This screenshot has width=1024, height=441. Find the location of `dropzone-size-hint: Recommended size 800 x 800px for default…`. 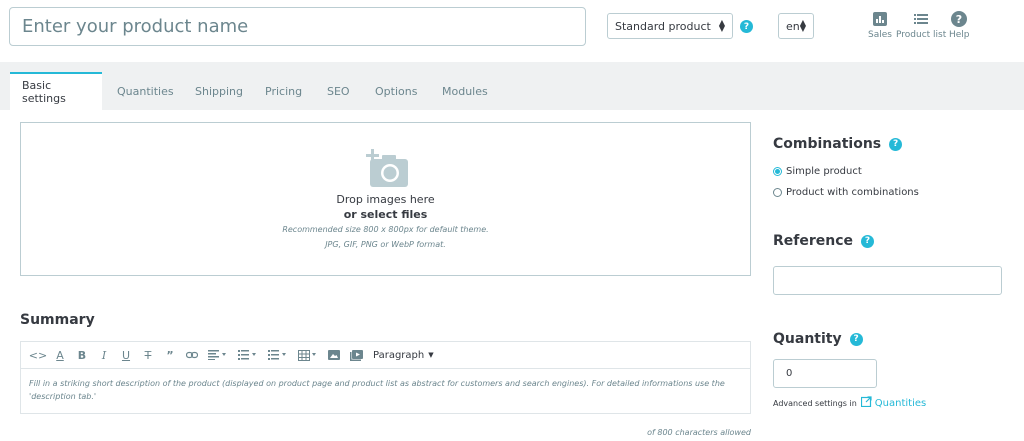

dropzone-size-hint: Recommended size 800 x 800px for default… is located at coordinates (385, 229).